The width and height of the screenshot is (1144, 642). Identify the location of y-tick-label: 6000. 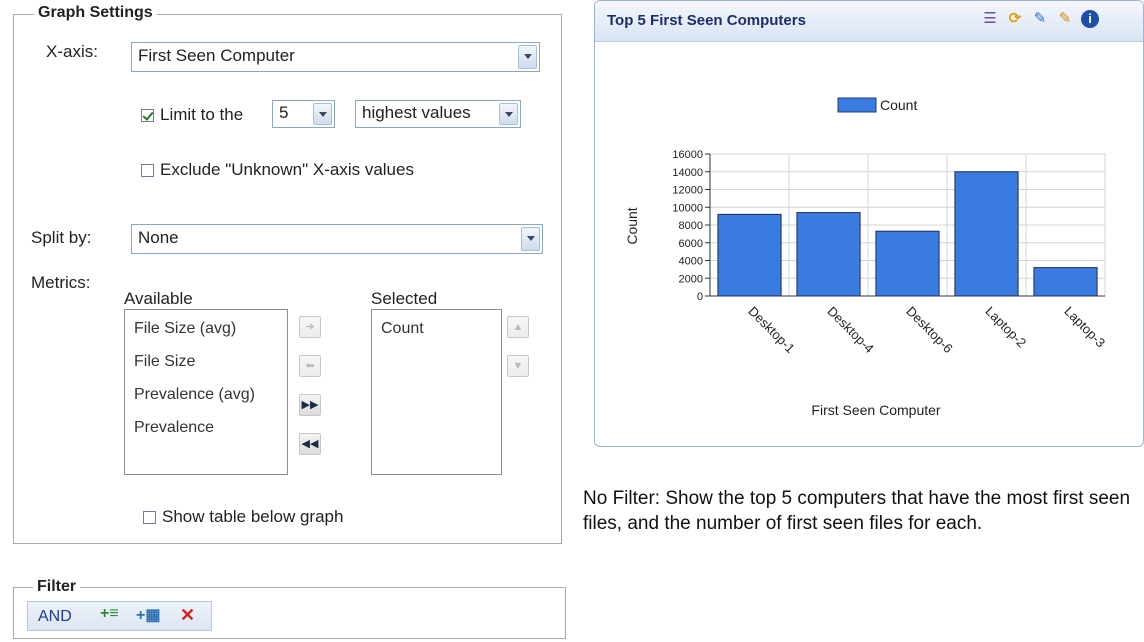
(691, 244).